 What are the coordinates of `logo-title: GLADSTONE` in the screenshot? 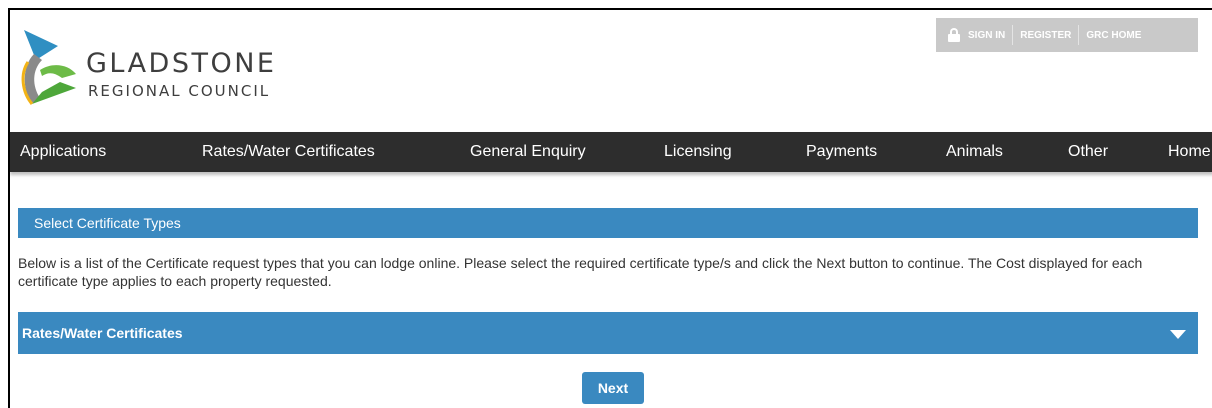 It's located at (181, 63).